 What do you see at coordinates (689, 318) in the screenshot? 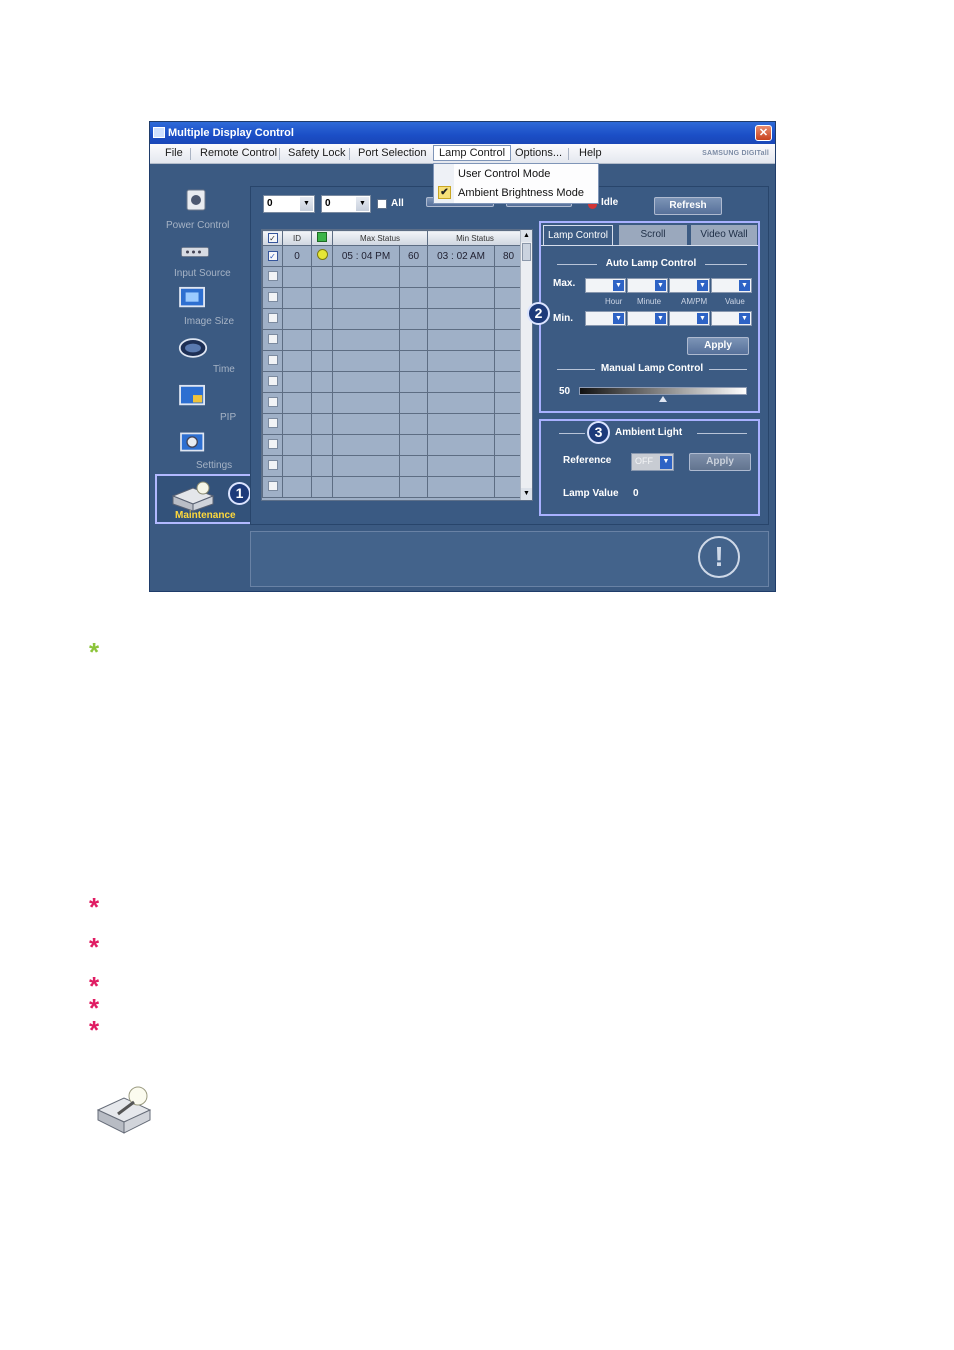
I see `min-ampm-select: ▼` at bounding box center [689, 318].